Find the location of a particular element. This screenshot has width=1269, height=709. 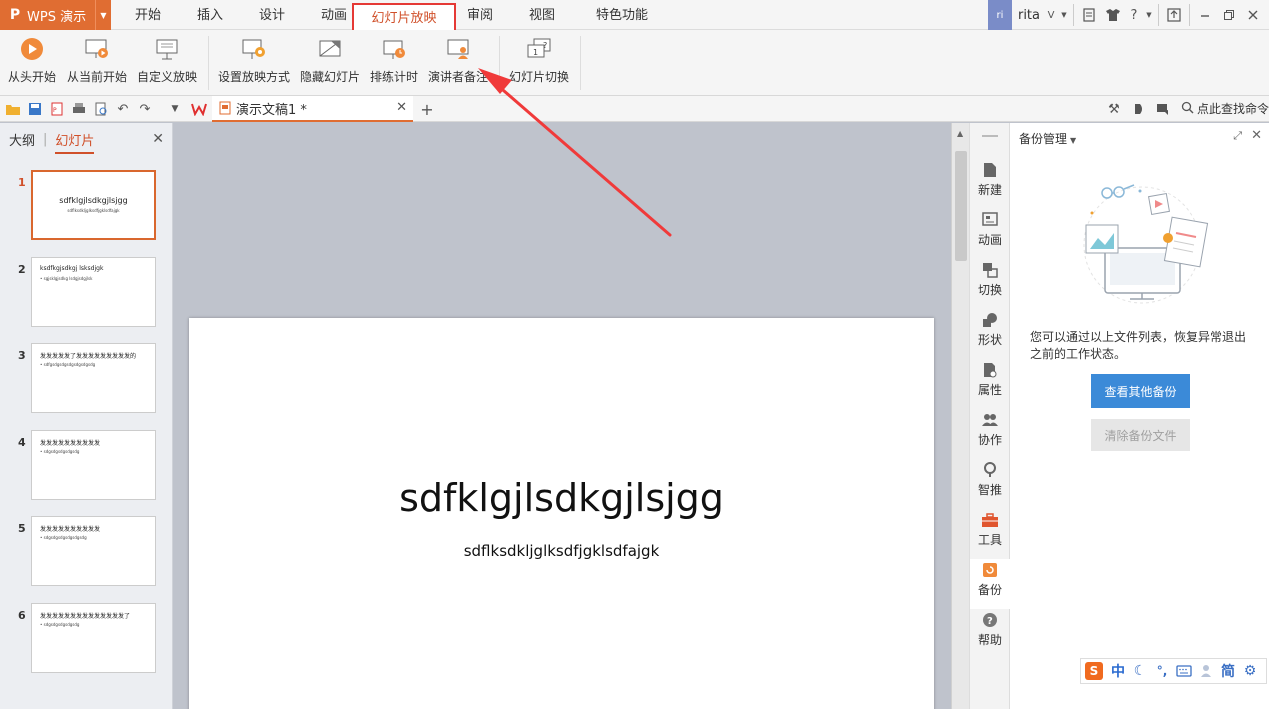

tab-outline: 大纲 is located at coordinates (22, 139).